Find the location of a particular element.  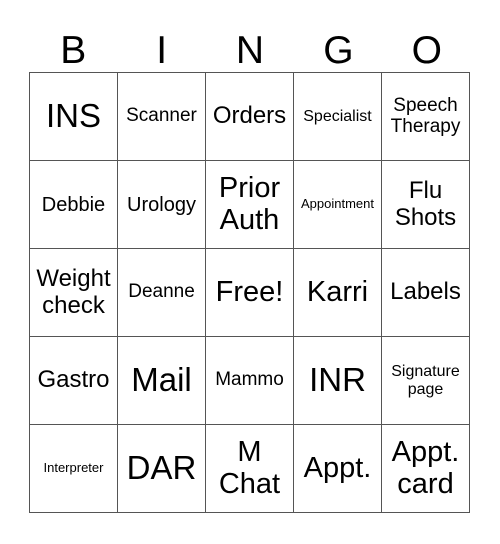

bingo-cell: Prior Auth is located at coordinates (249, 204).